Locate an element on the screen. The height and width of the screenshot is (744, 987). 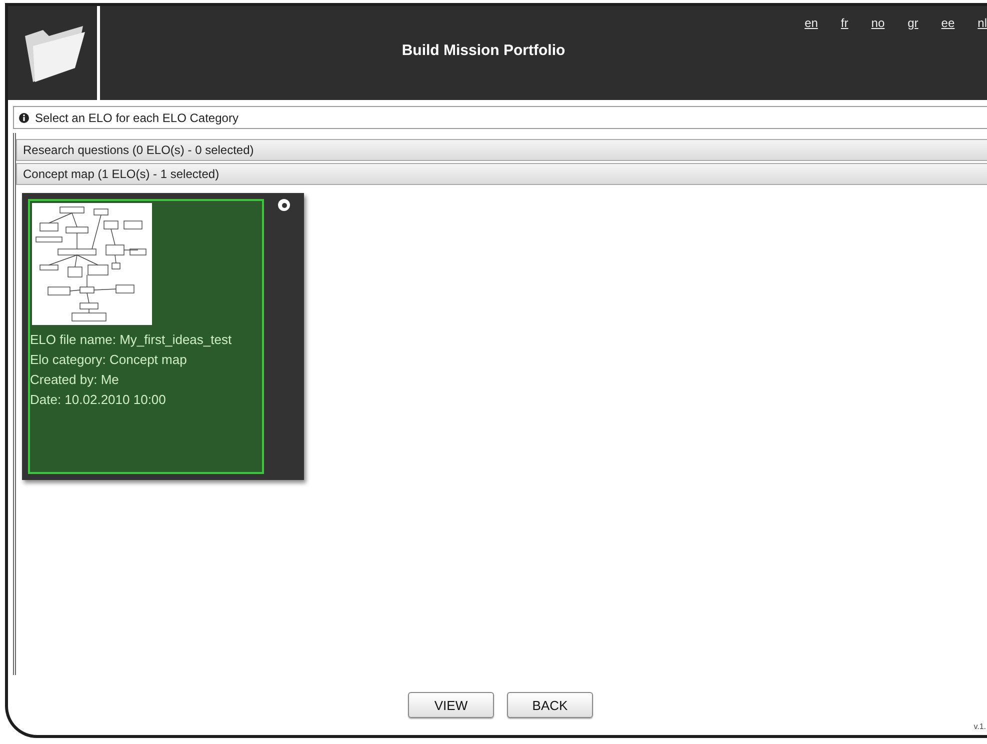
language-link: gr is located at coordinates (913, 23).